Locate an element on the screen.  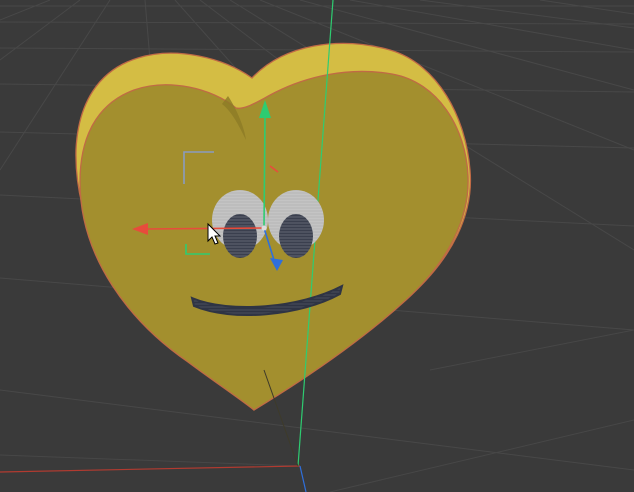
gizmo-center is located at coordinates (264, 228).